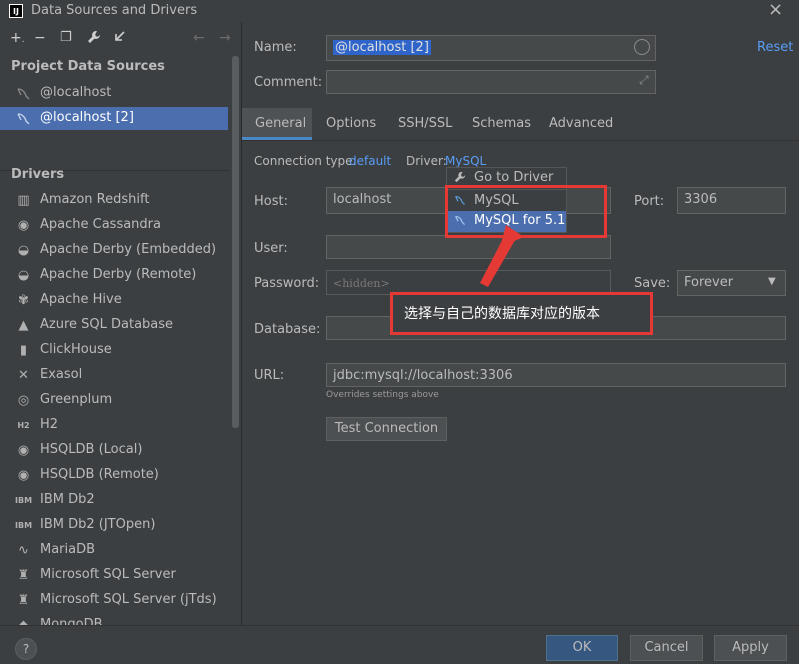 This screenshot has width=799, height=664. I want to click on driver-icon: ✕, so click(23, 375).